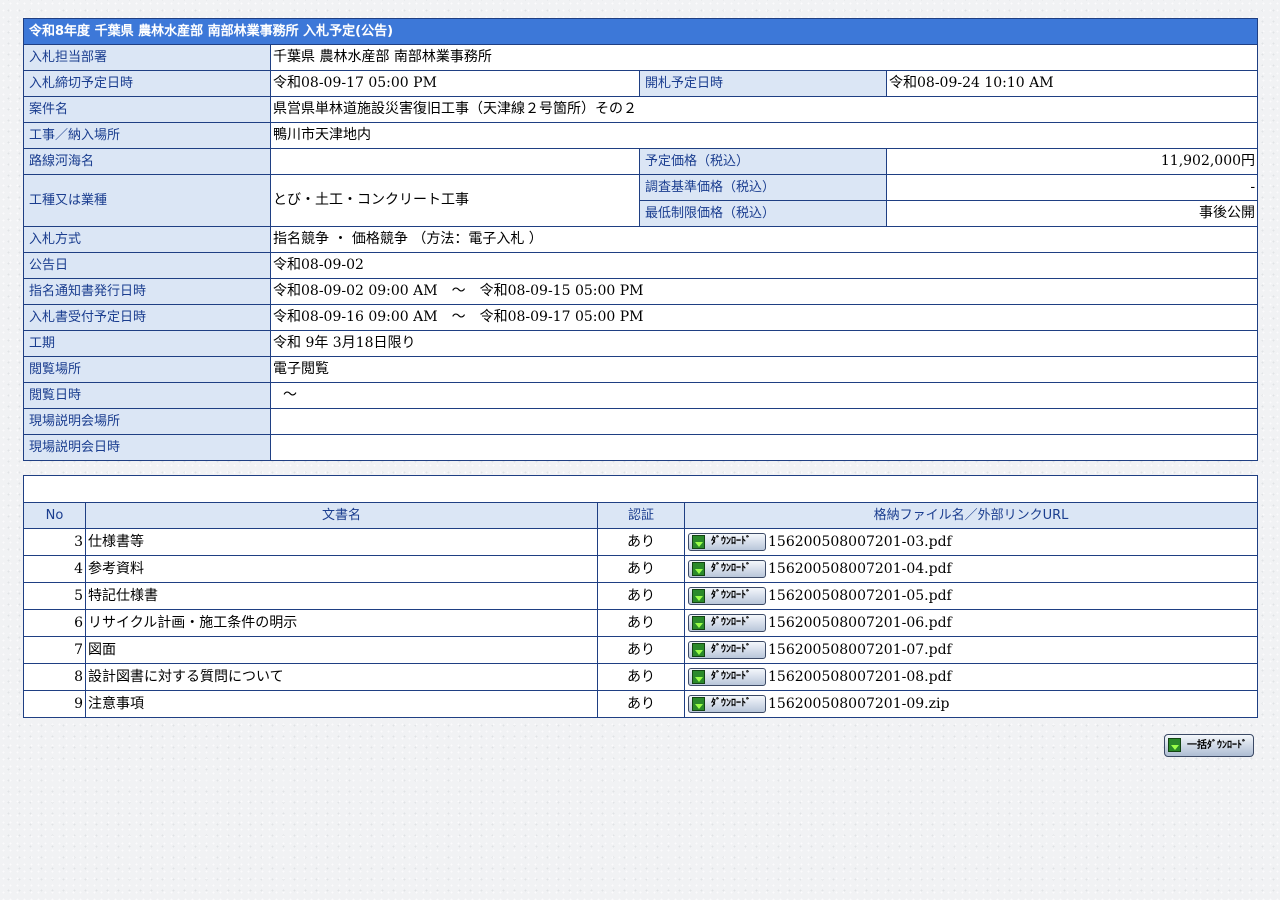 This screenshot has width=1280, height=900. I want to click on col-no-header: No, so click(54, 515).